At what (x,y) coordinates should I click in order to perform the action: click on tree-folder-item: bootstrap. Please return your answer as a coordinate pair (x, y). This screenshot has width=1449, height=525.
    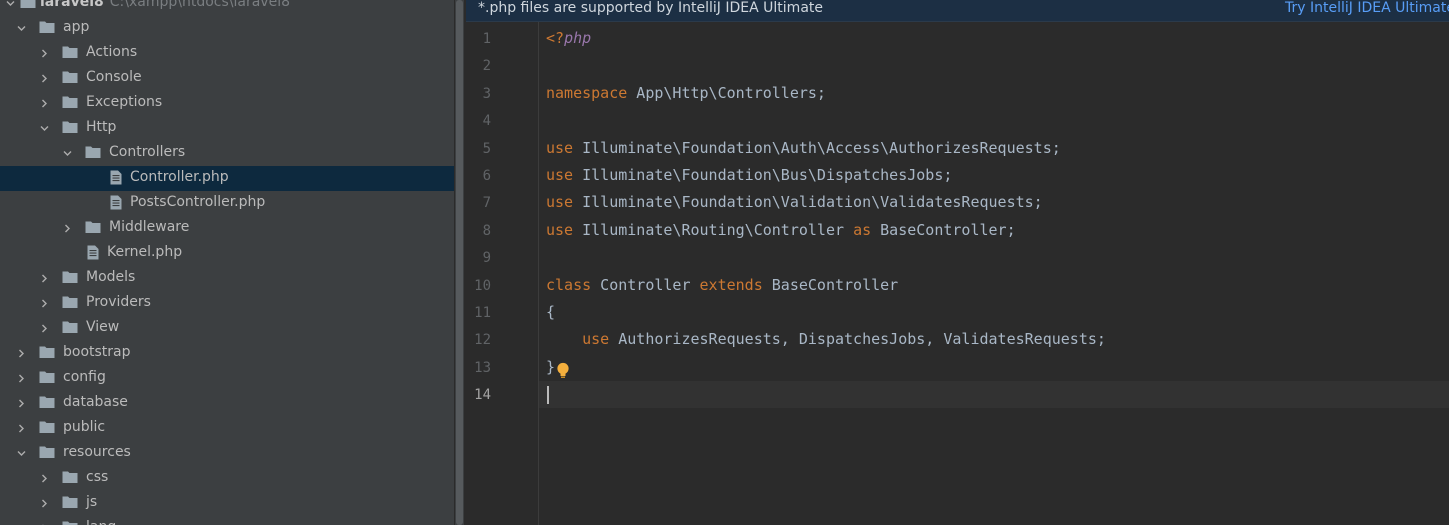
    Looking at the image, I should click on (227, 353).